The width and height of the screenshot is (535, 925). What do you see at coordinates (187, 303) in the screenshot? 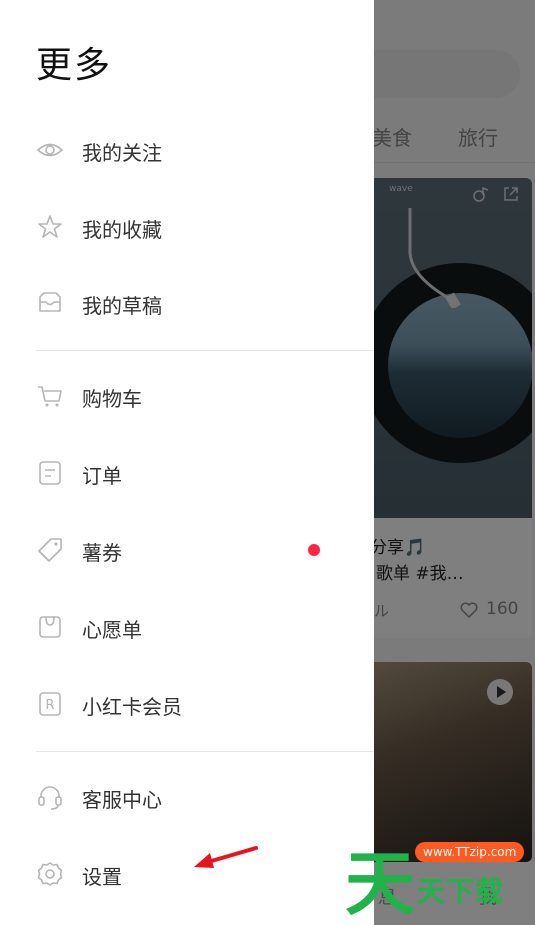
I see `menu-item-drafts: 我的草稿` at bounding box center [187, 303].